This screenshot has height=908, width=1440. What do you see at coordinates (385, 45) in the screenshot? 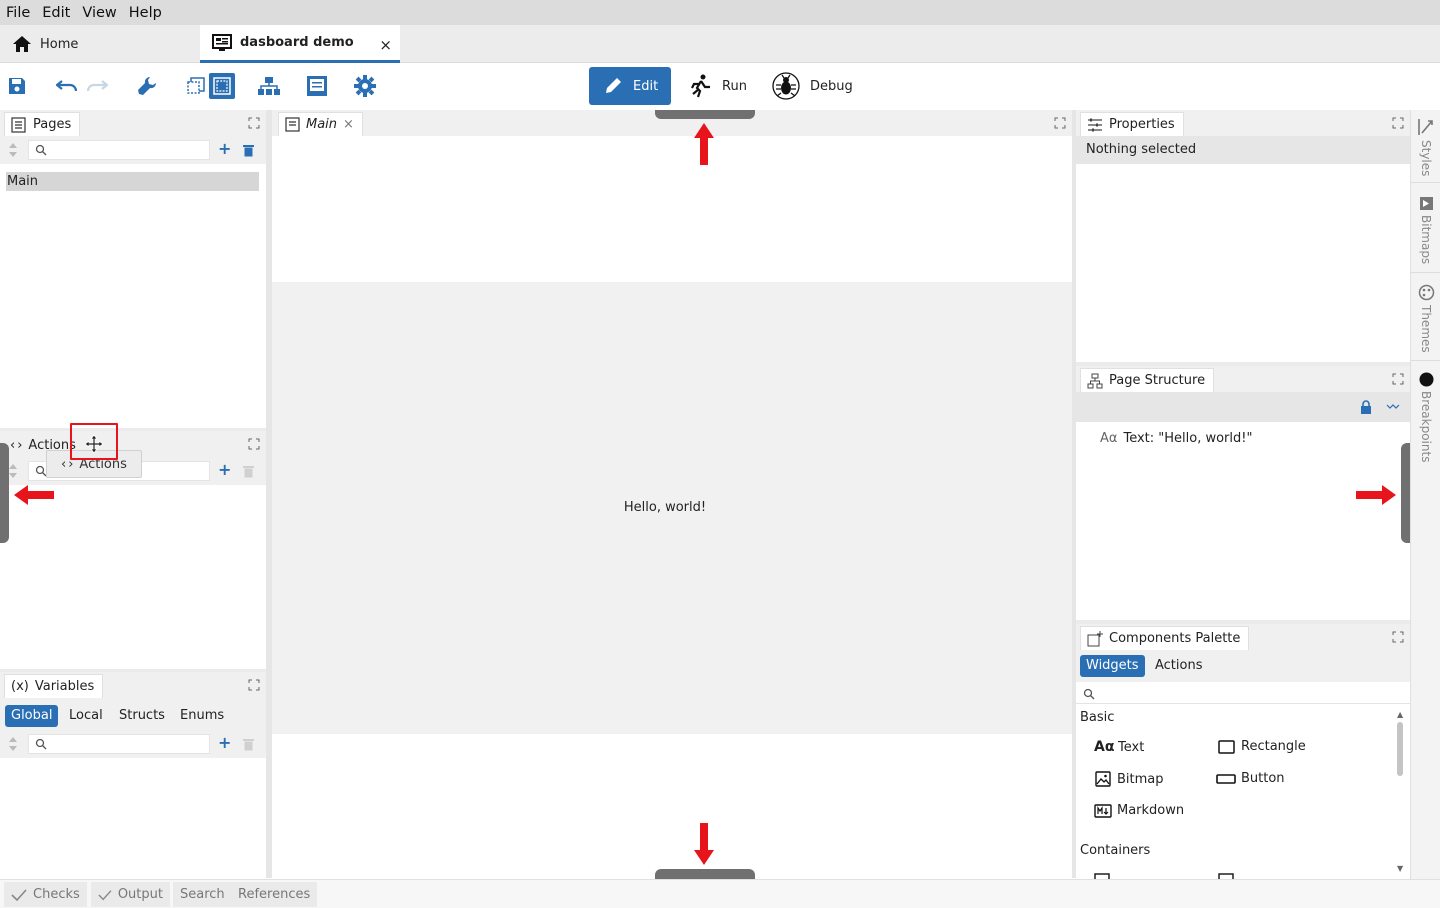
I see `close-tab-icon: ×` at bounding box center [385, 45].